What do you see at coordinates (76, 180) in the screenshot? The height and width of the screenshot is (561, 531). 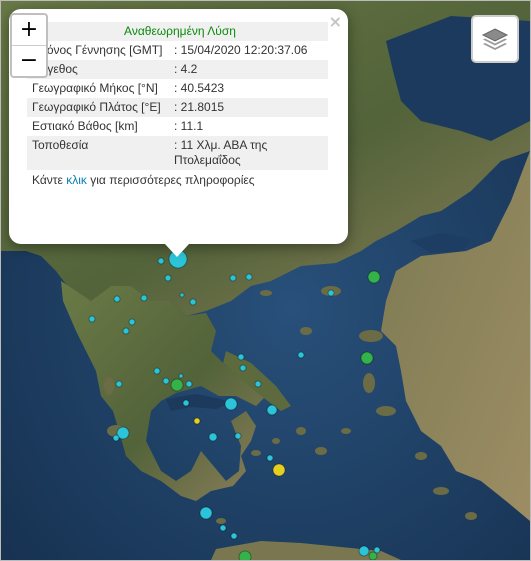 I see `more-info-link: κλικ` at bounding box center [76, 180].